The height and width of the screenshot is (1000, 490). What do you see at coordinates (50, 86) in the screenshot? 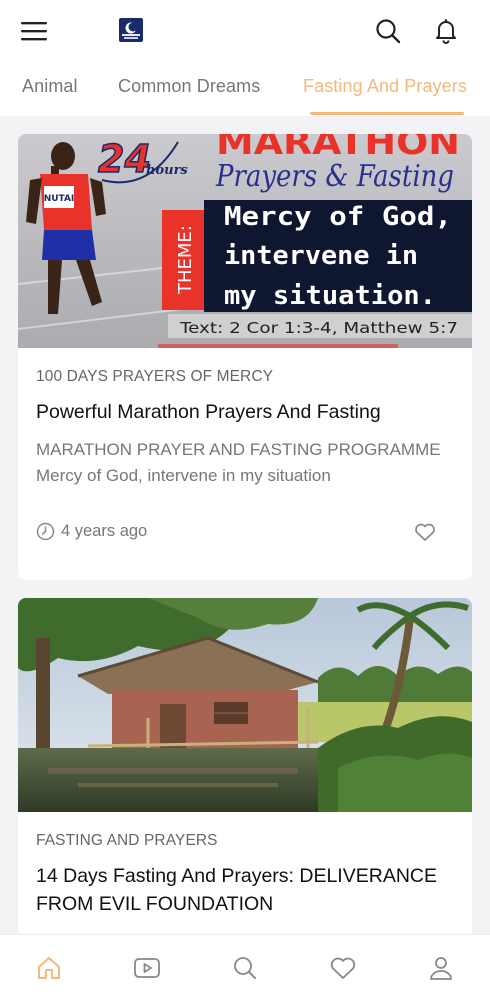
I see `tab-animal: Animal` at bounding box center [50, 86].